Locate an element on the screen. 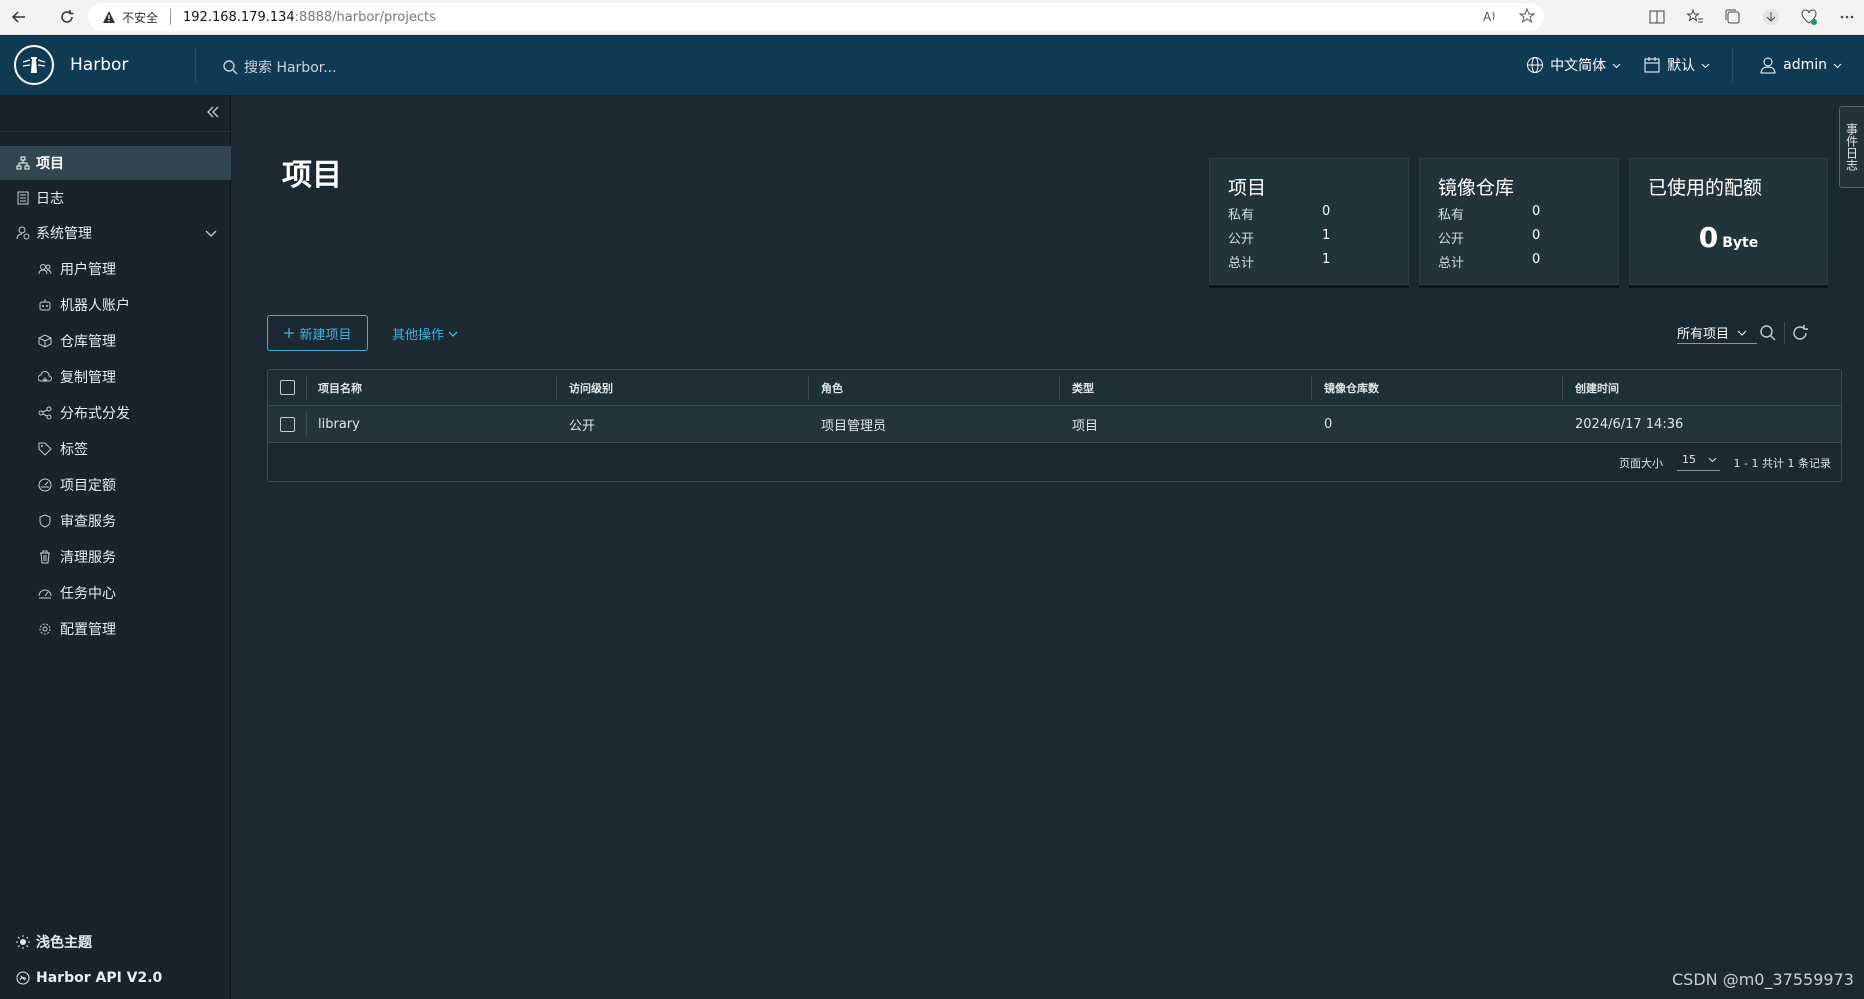  trash-icon is located at coordinates (45, 557).